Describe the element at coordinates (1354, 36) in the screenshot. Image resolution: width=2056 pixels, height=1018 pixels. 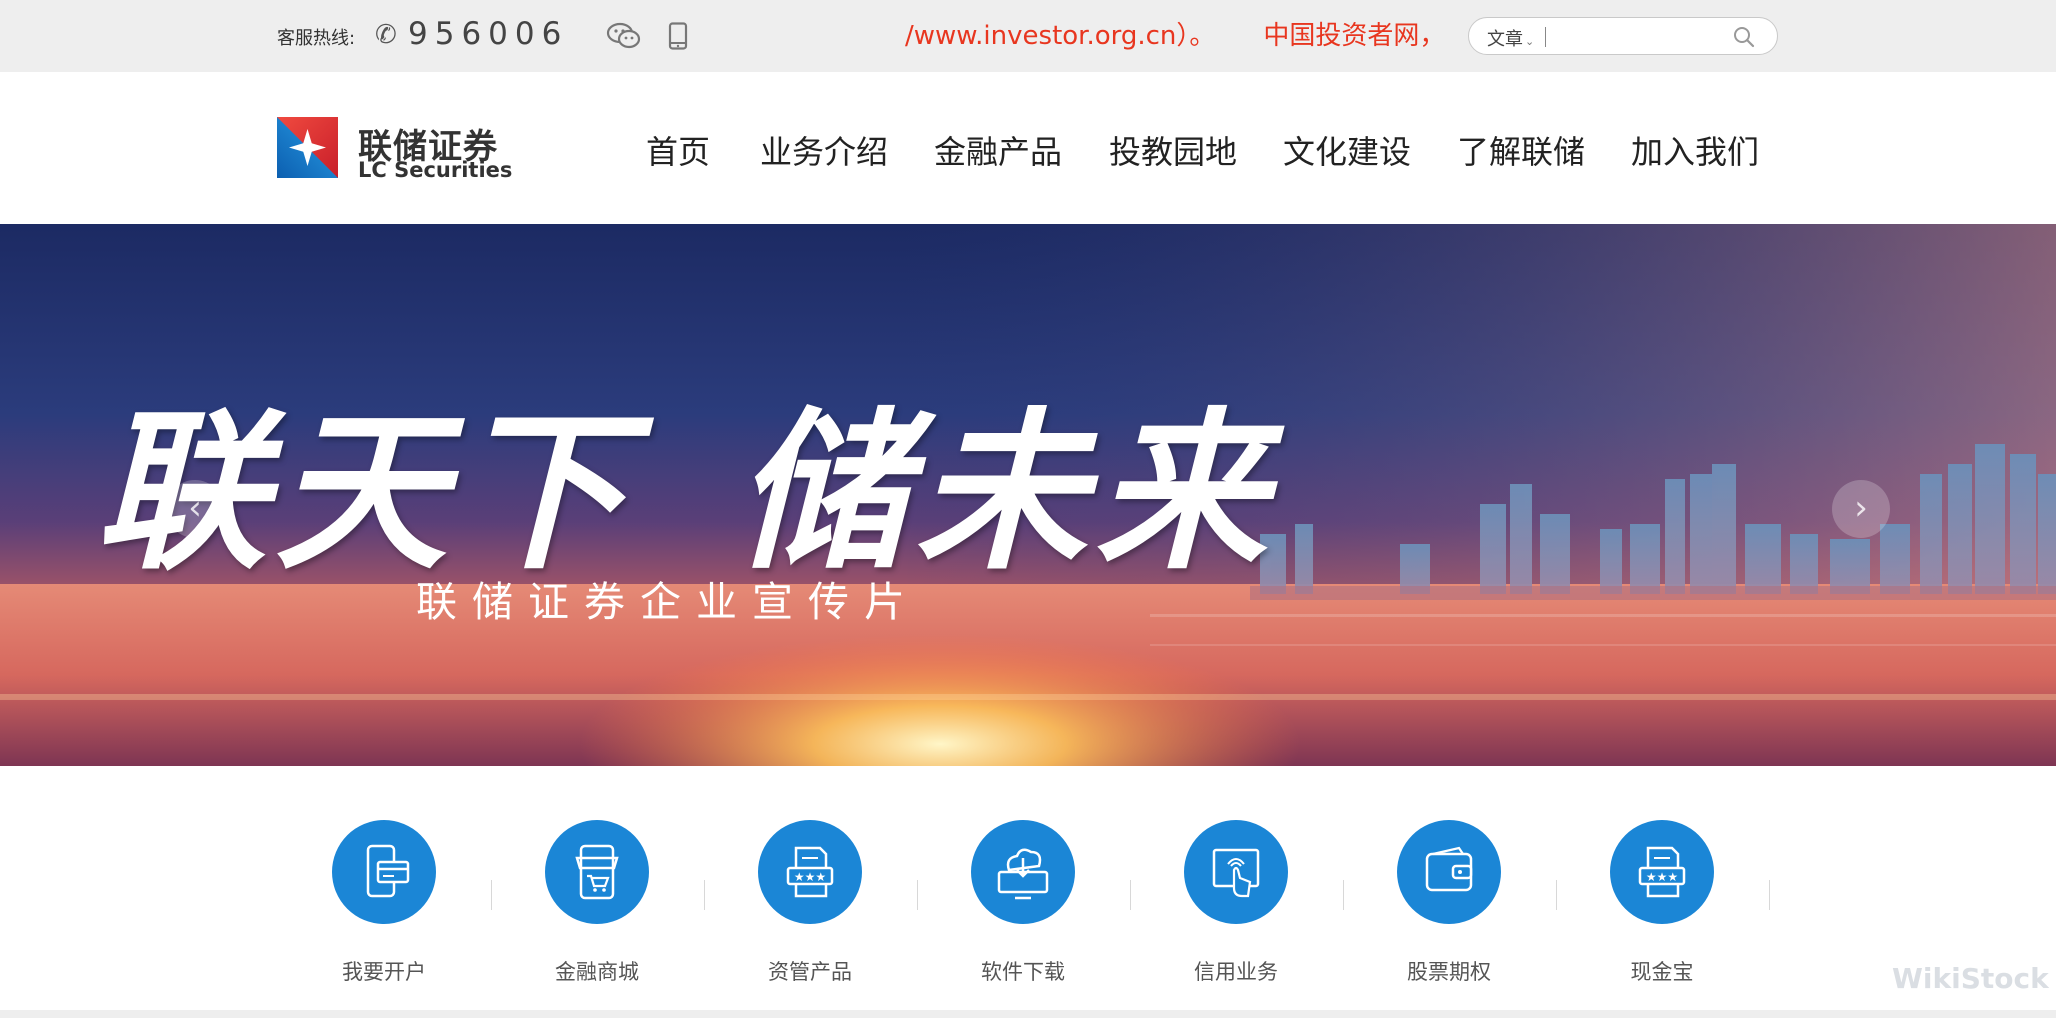
I see `ticker-text-2: 中国投资者网，投资者` at that location.